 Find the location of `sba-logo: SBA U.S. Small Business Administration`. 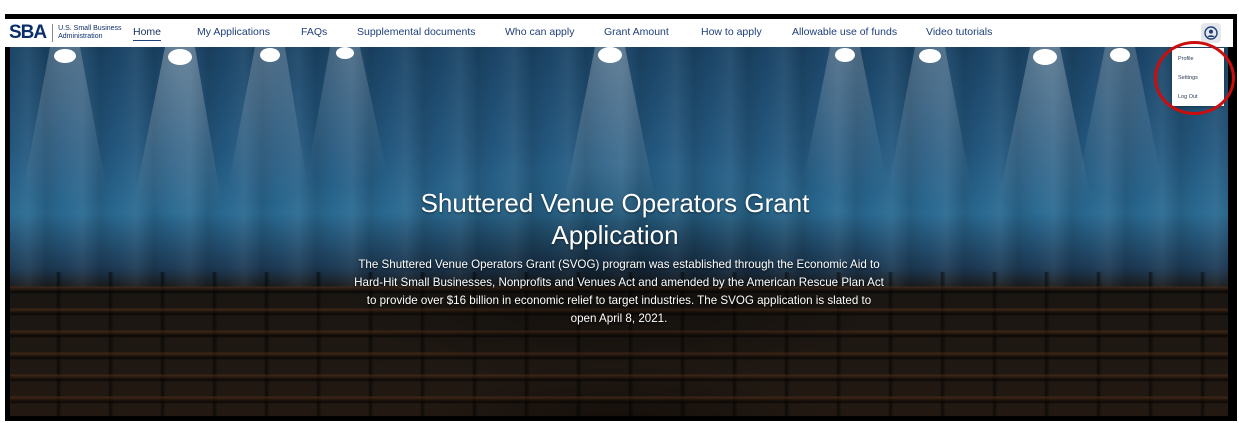

sba-logo: SBA U.S. Small Business Administration is located at coordinates (66, 33).